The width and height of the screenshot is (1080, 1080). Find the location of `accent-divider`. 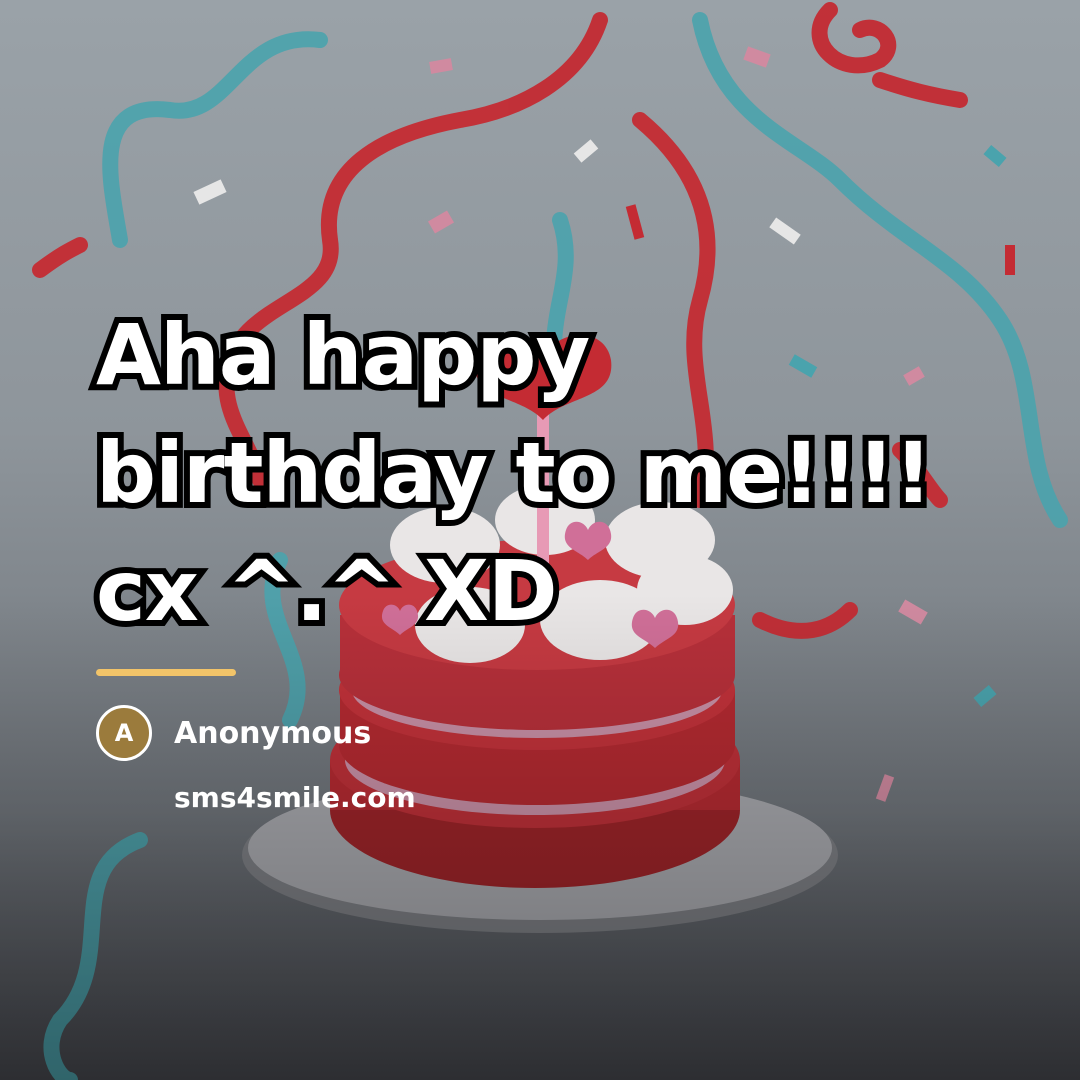

accent-divider is located at coordinates (166, 672).